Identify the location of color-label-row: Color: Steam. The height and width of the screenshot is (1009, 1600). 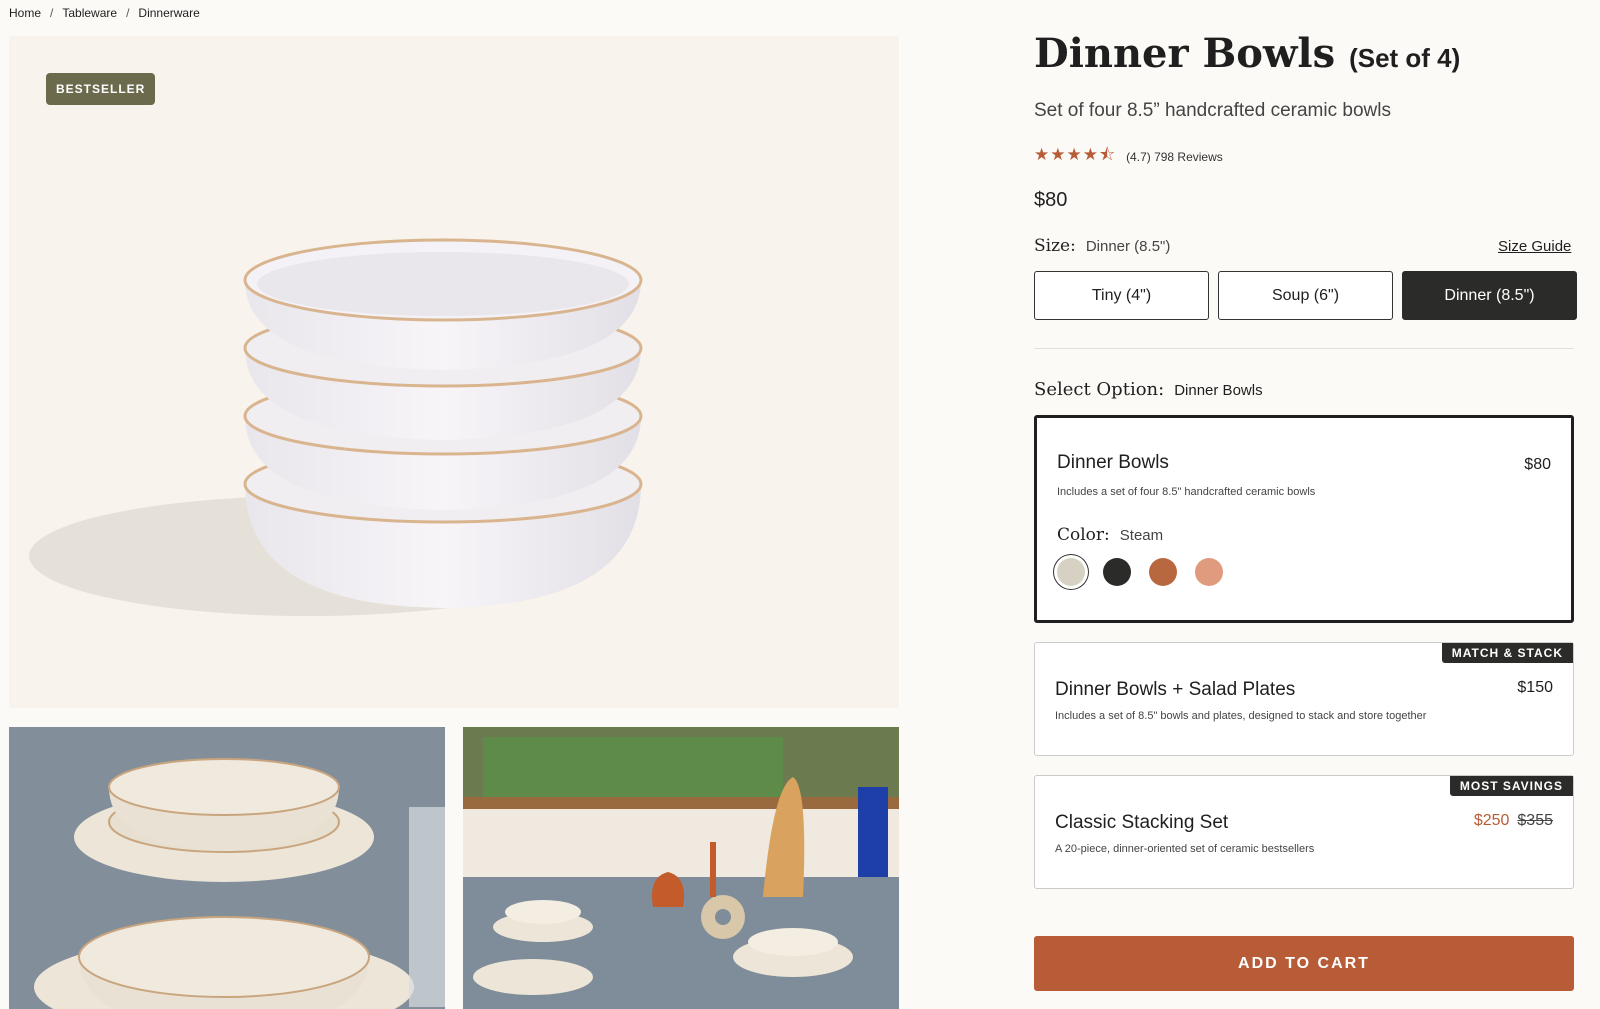
(1110, 535).